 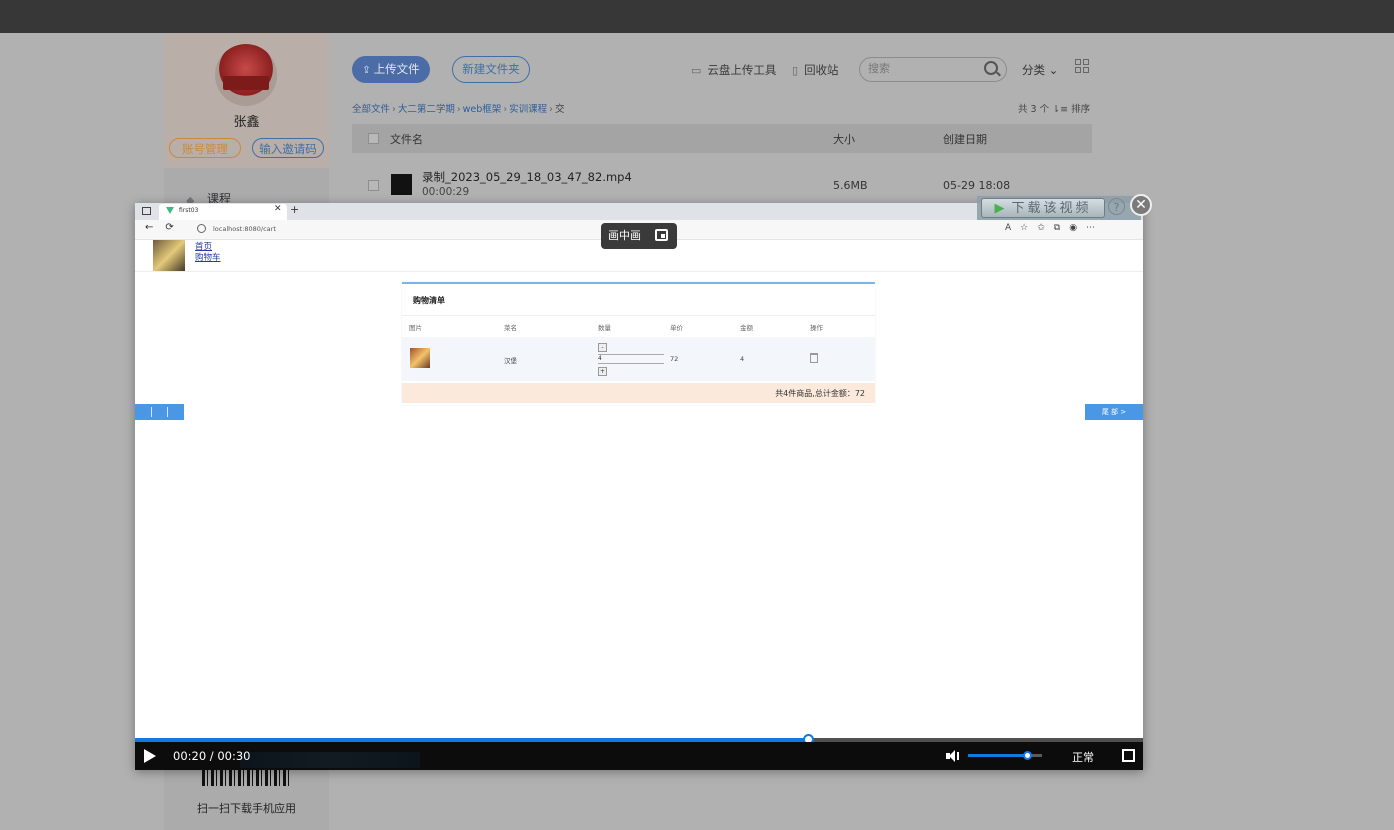 I want to click on account-manage-button: 账号管理, so click(x=205, y=148).